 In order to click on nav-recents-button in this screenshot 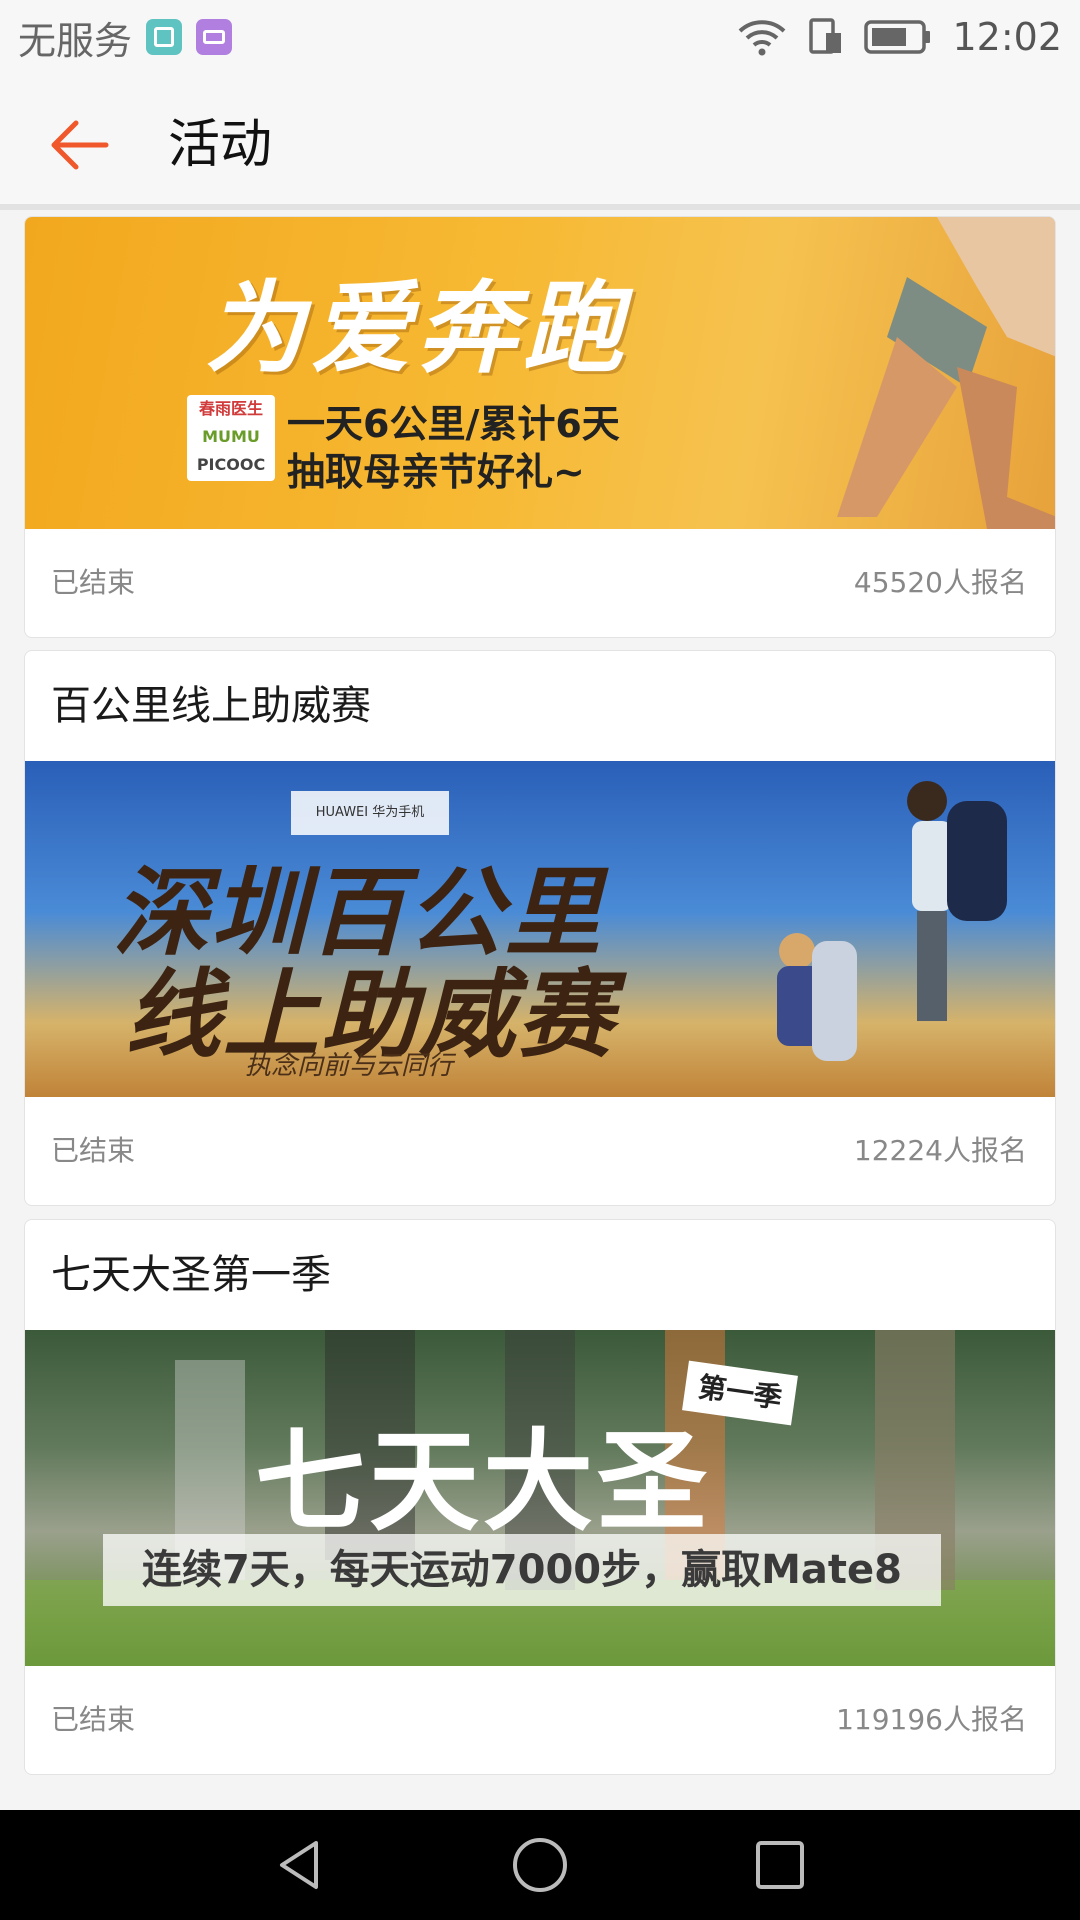, I will do `click(780, 1865)`.